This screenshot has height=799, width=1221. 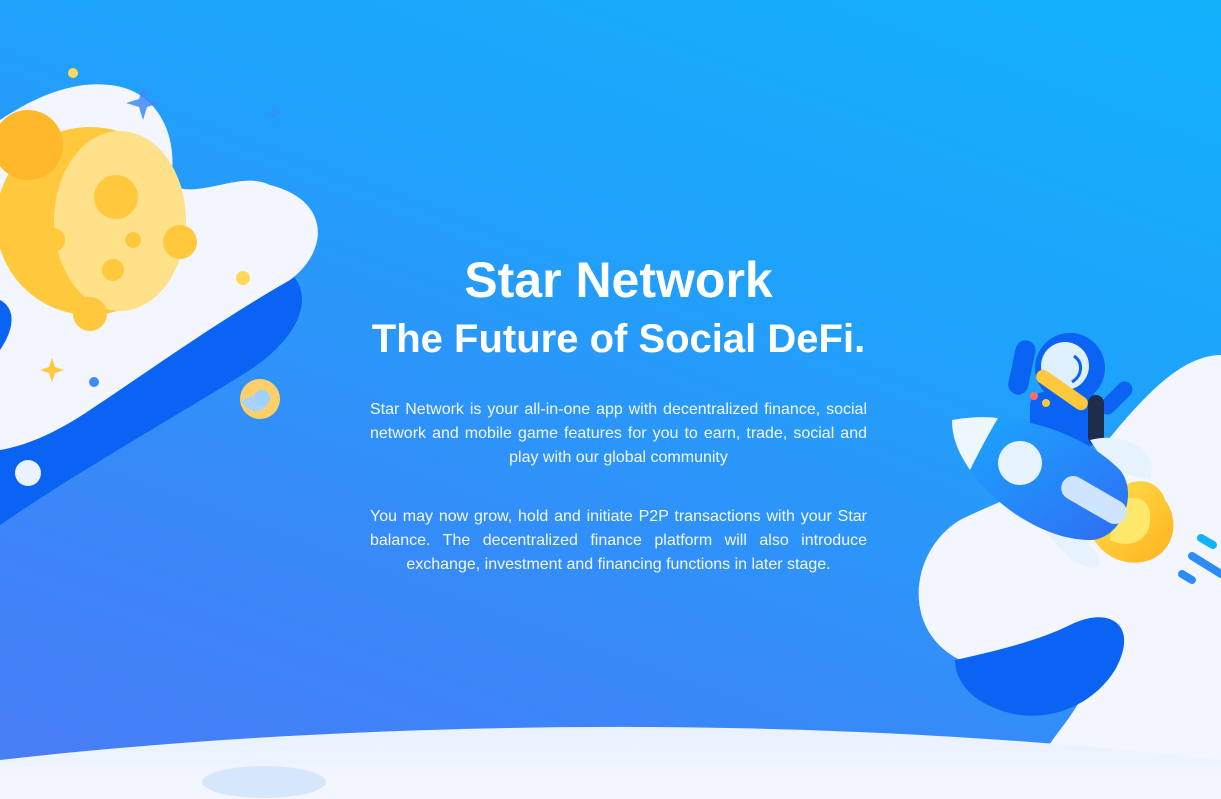 I want to click on ground-crater, so click(x=264, y=782).